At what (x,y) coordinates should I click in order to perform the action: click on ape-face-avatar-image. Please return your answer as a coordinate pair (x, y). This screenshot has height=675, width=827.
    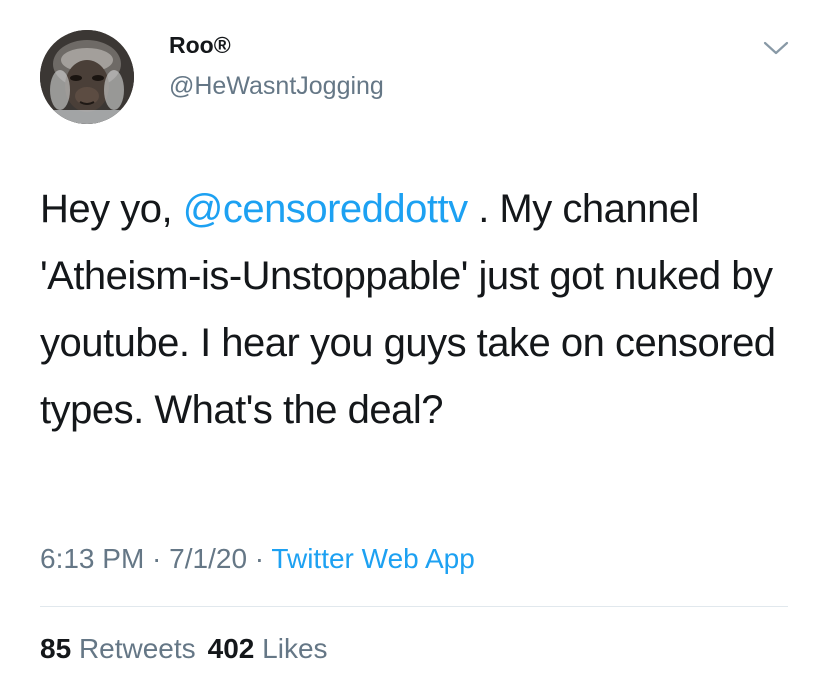
    Looking at the image, I should click on (87, 77).